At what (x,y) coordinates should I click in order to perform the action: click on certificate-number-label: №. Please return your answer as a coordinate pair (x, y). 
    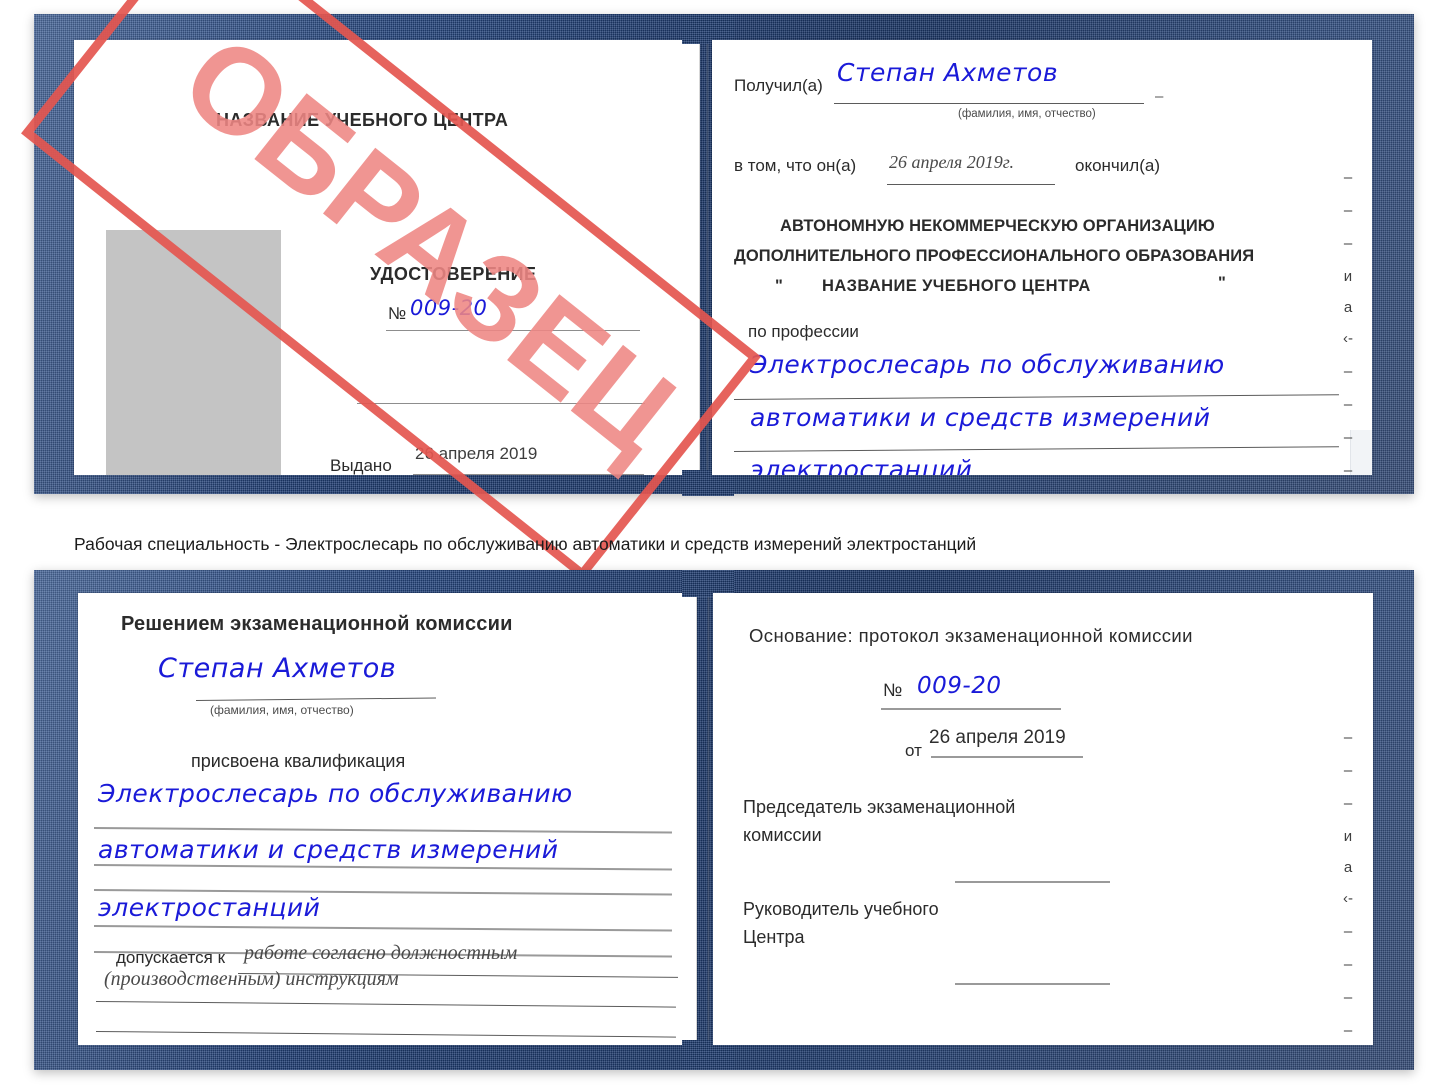
    Looking at the image, I should click on (397, 313).